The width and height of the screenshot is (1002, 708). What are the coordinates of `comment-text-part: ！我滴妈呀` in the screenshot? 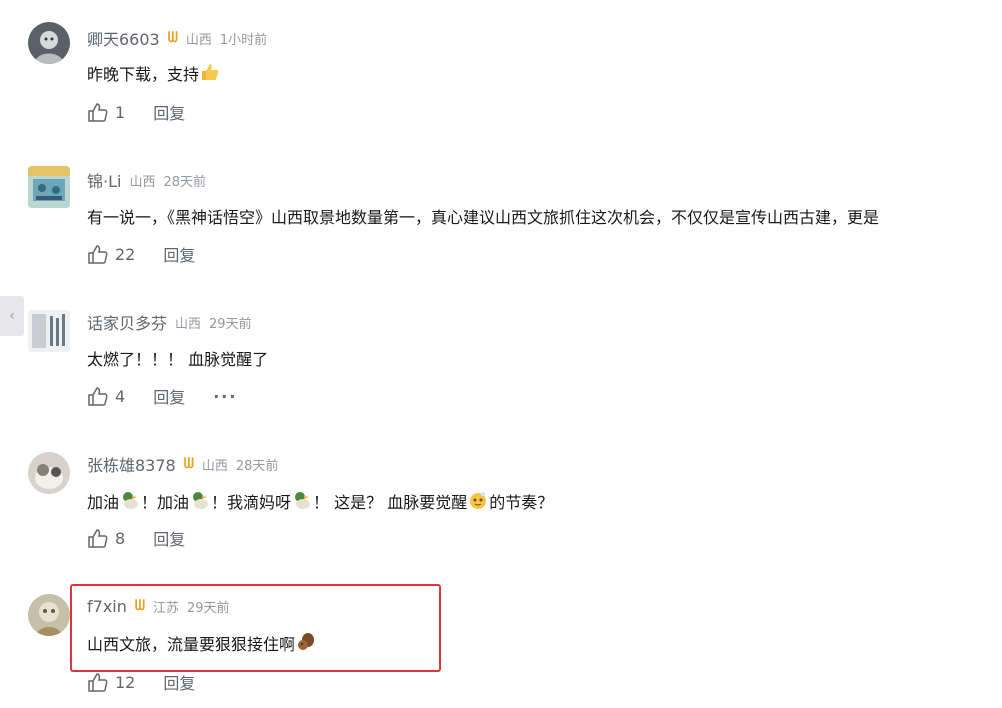 It's located at (251, 502).